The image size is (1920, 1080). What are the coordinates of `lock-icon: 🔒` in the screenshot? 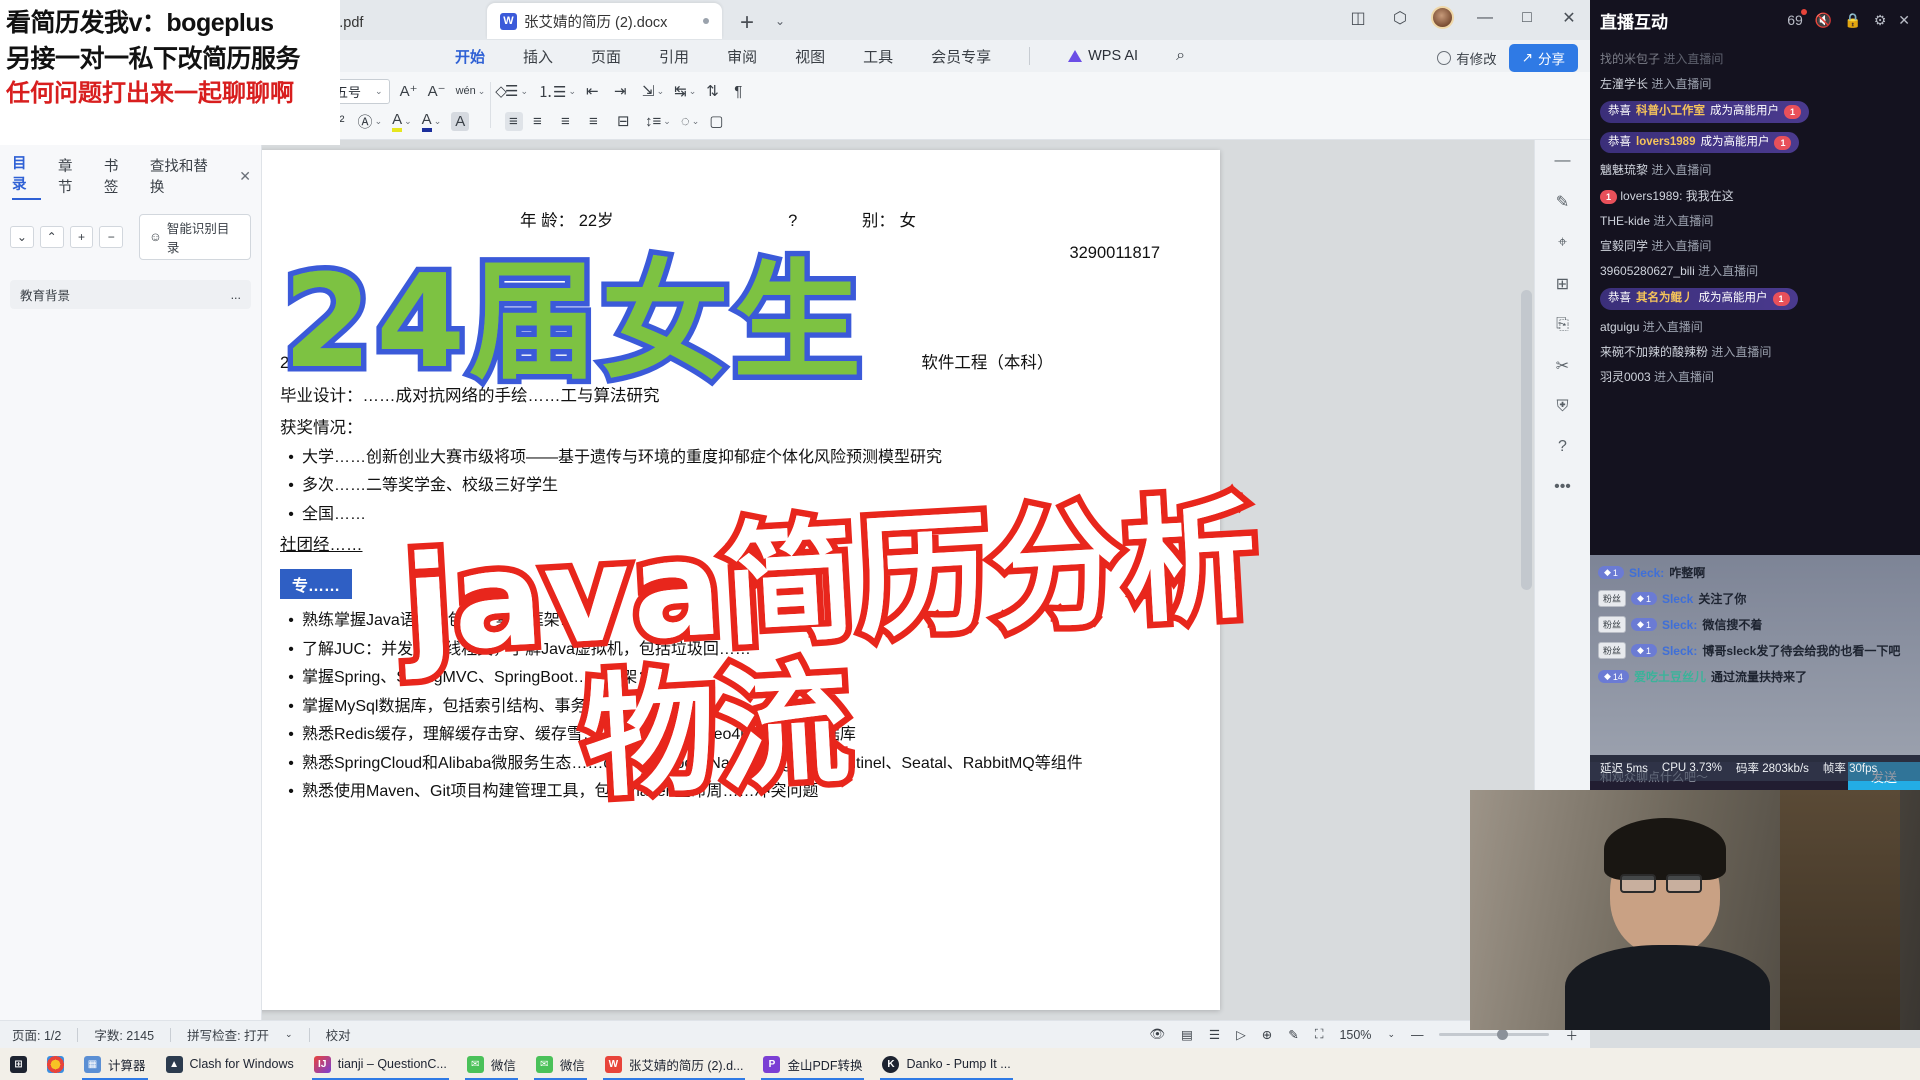 It's located at (1852, 20).